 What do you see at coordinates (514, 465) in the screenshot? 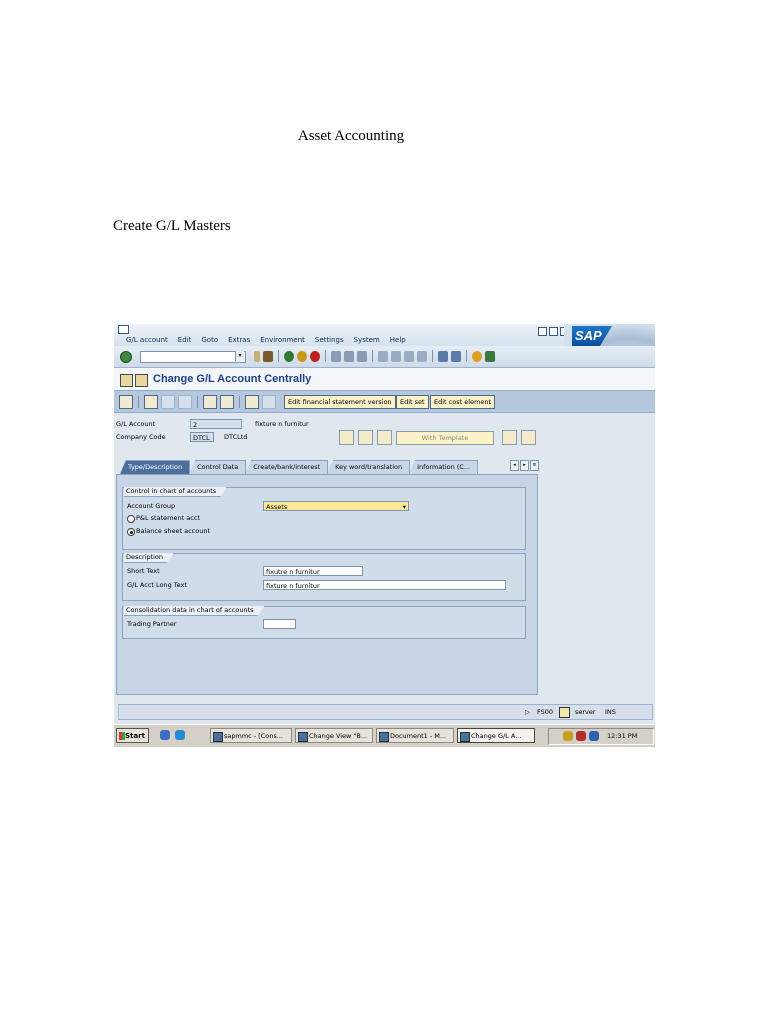
I see `tab-scroll-left-icon: ◂` at bounding box center [514, 465].